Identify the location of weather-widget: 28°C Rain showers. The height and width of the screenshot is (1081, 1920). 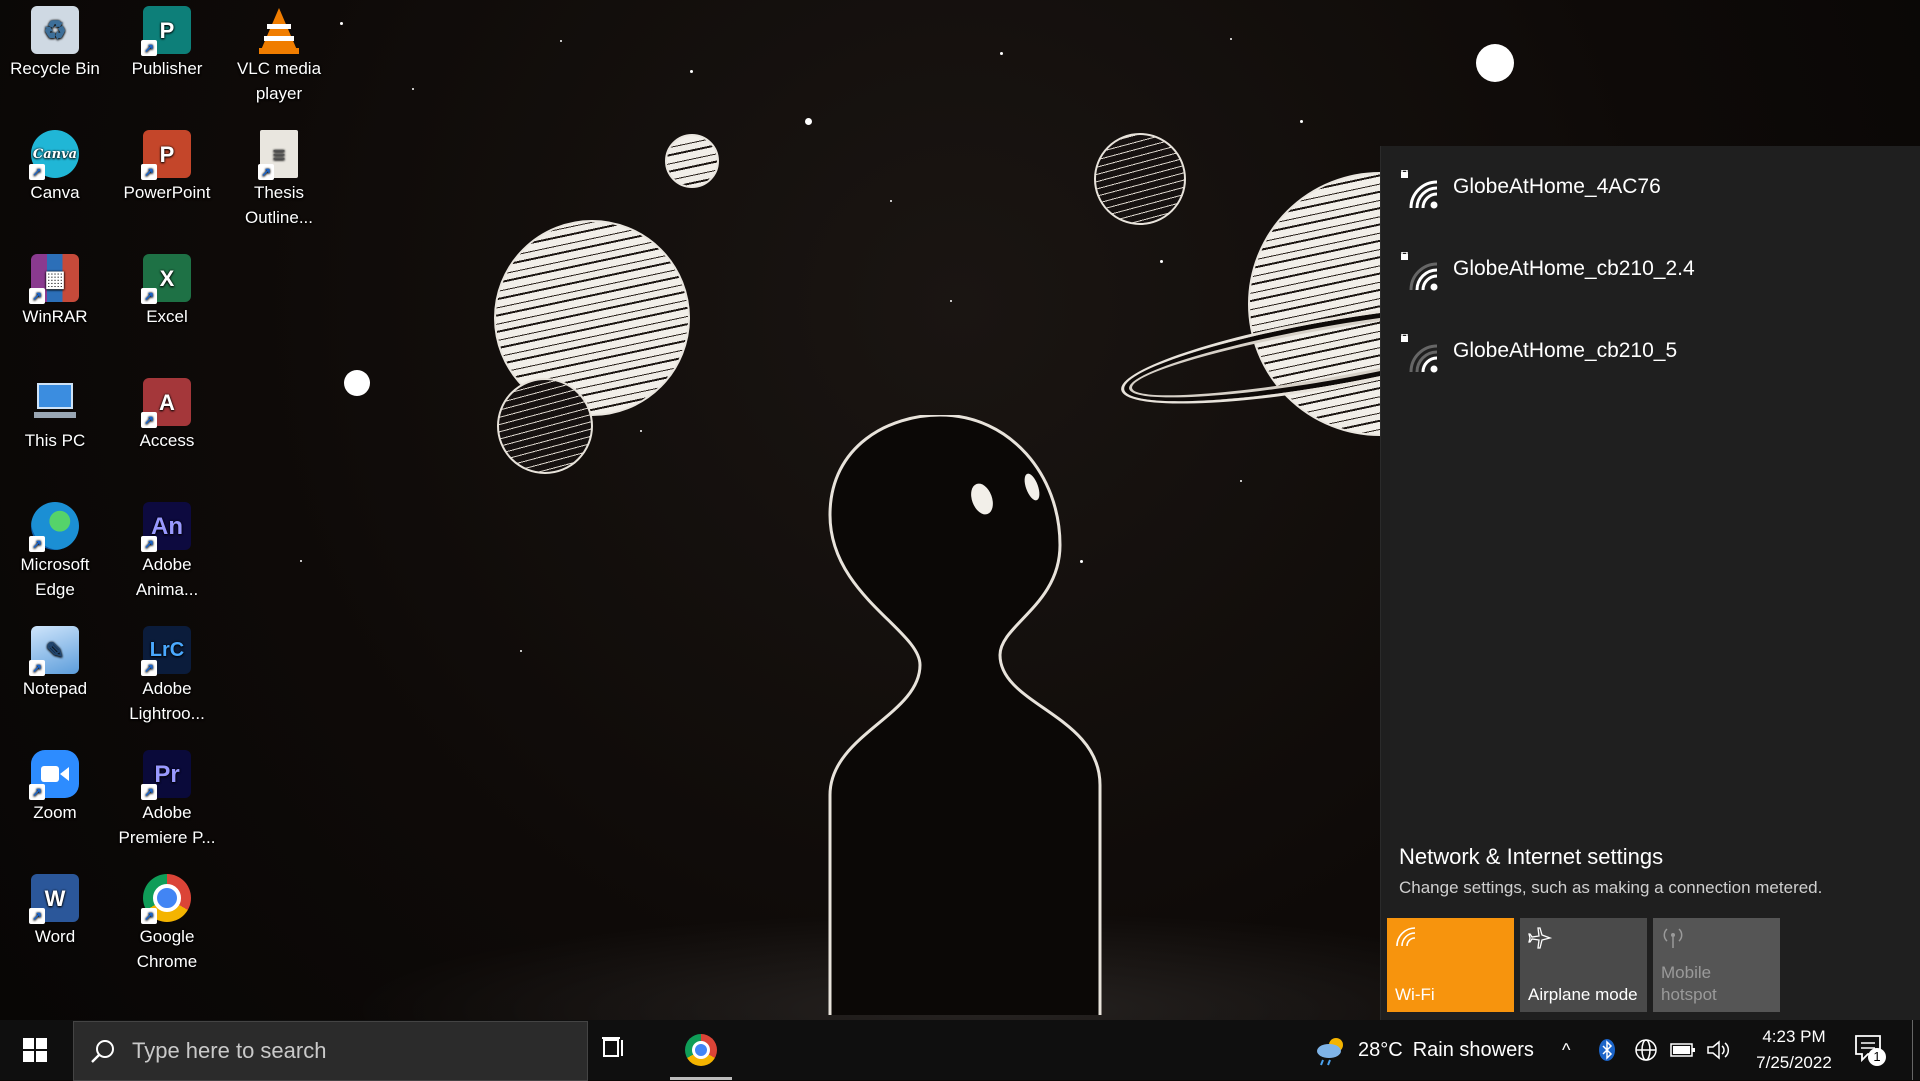
(1424, 1050).